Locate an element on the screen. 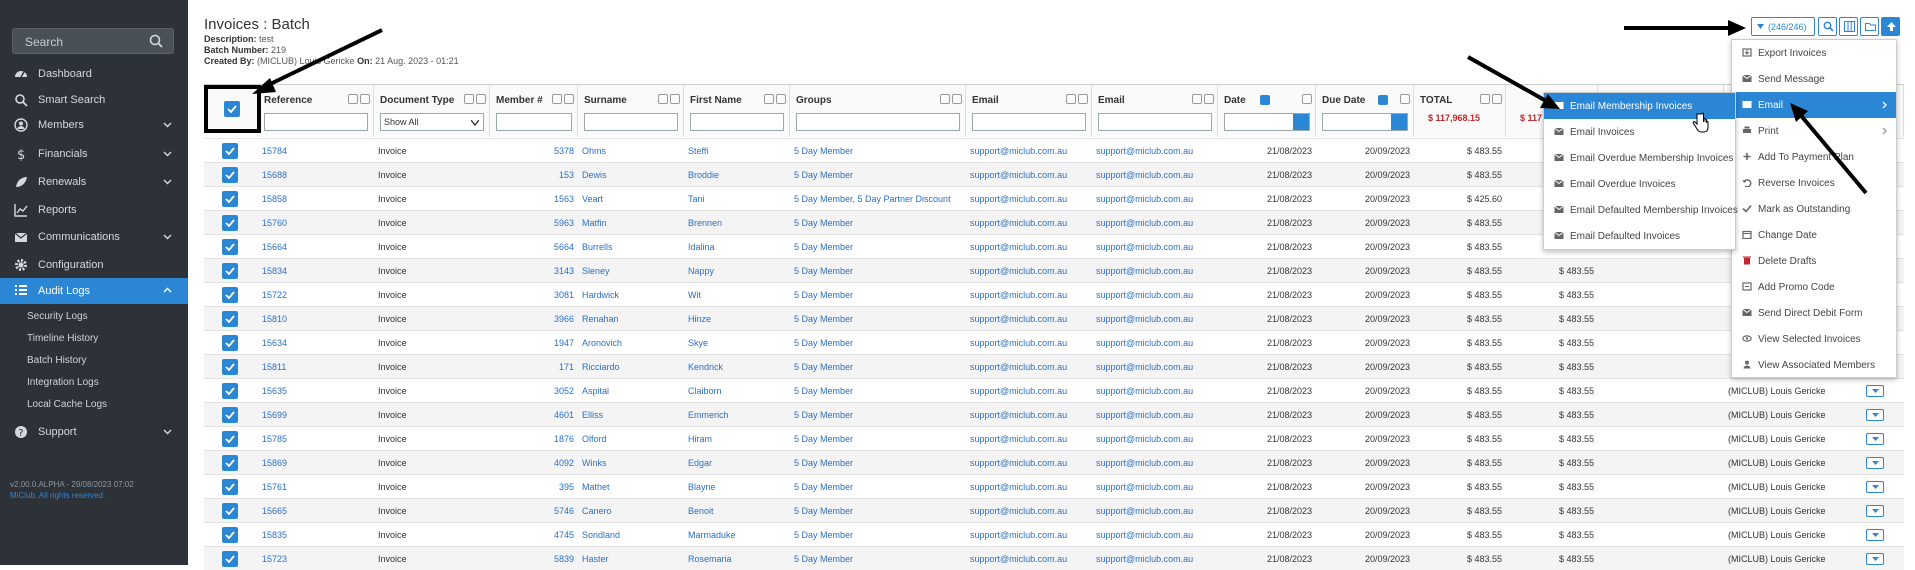  member-number-link: 3966 is located at coordinates (534, 319).